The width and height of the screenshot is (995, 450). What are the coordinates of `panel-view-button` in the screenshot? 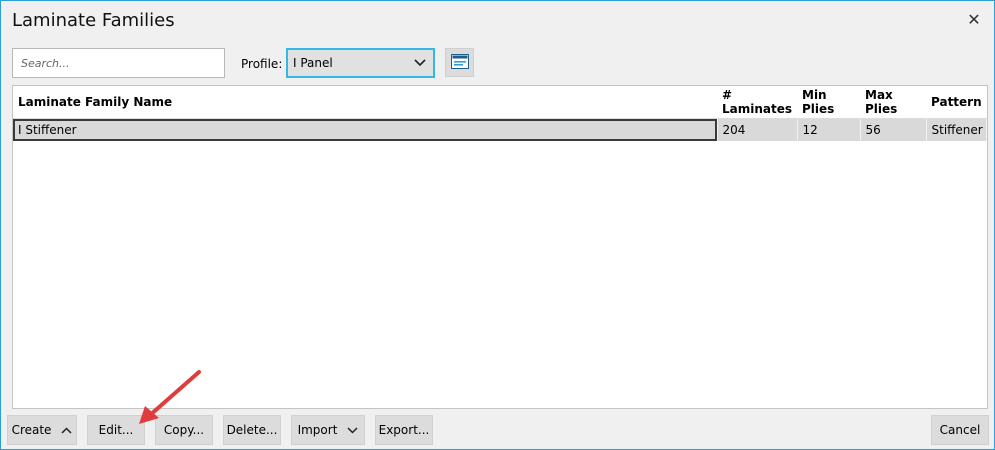 It's located at (459, 62).